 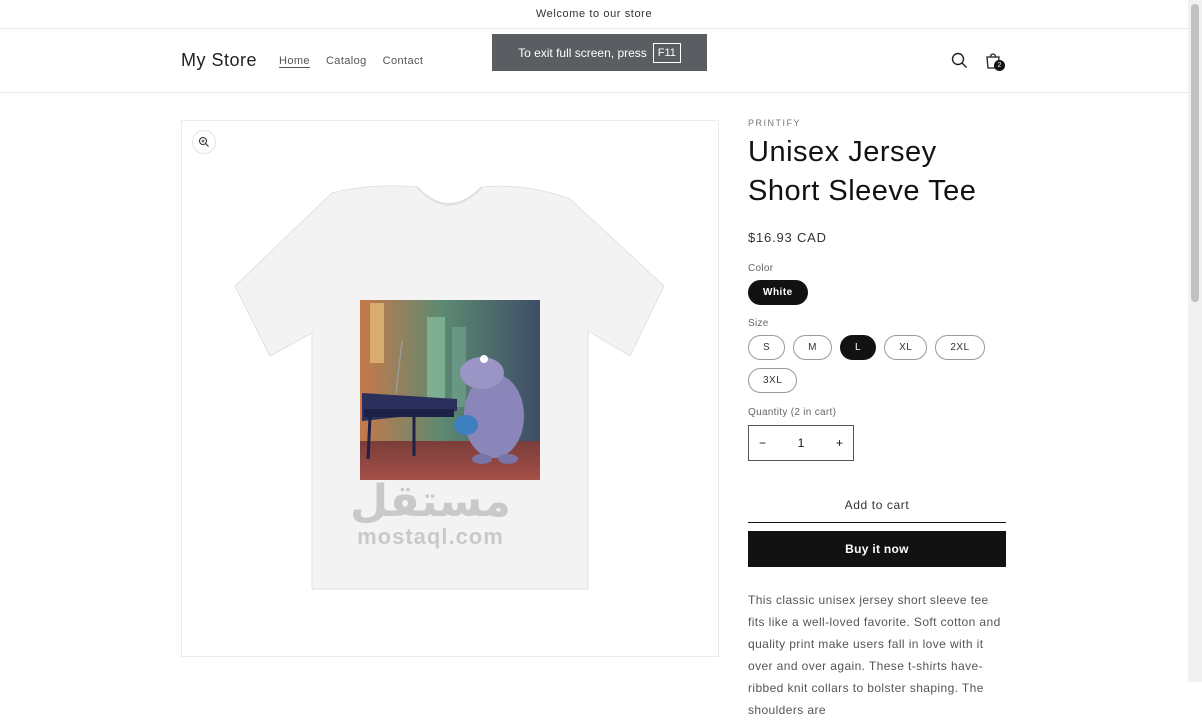 What do you see at coordinates (346, 61) in the screenshot?
I see `nav-catalog: Catalog` at bounding box center [346, 61].